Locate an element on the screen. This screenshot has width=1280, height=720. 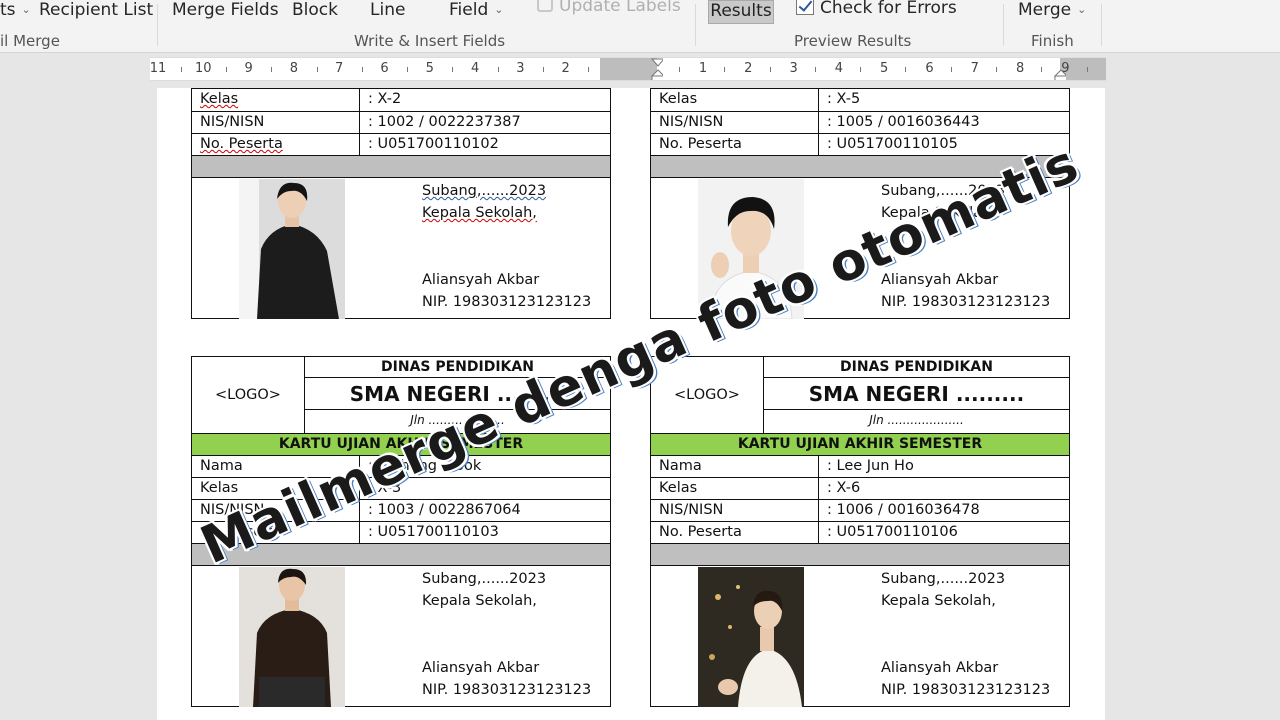
ruler-number: 6 is located at coordinates (929, 68).